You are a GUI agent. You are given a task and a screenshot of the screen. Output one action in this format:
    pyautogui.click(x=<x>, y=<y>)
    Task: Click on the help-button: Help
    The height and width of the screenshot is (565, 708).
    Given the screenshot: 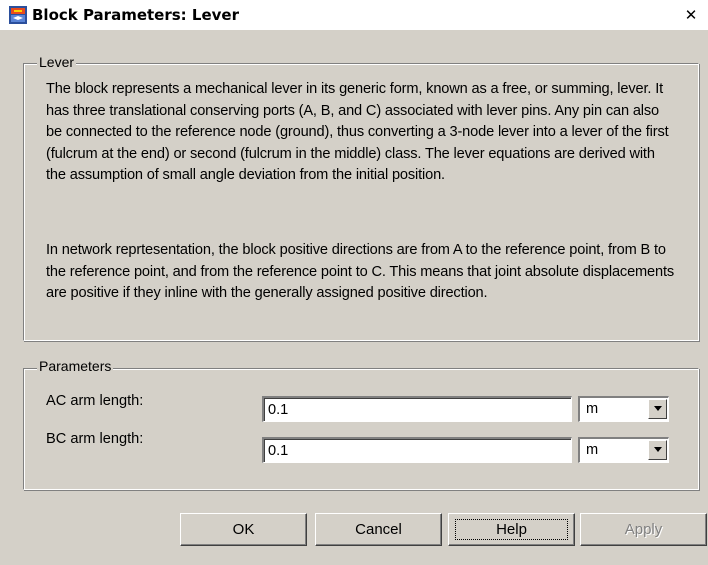 What is the action you would take?
    pyautogui.click(x=511, y=529)
    